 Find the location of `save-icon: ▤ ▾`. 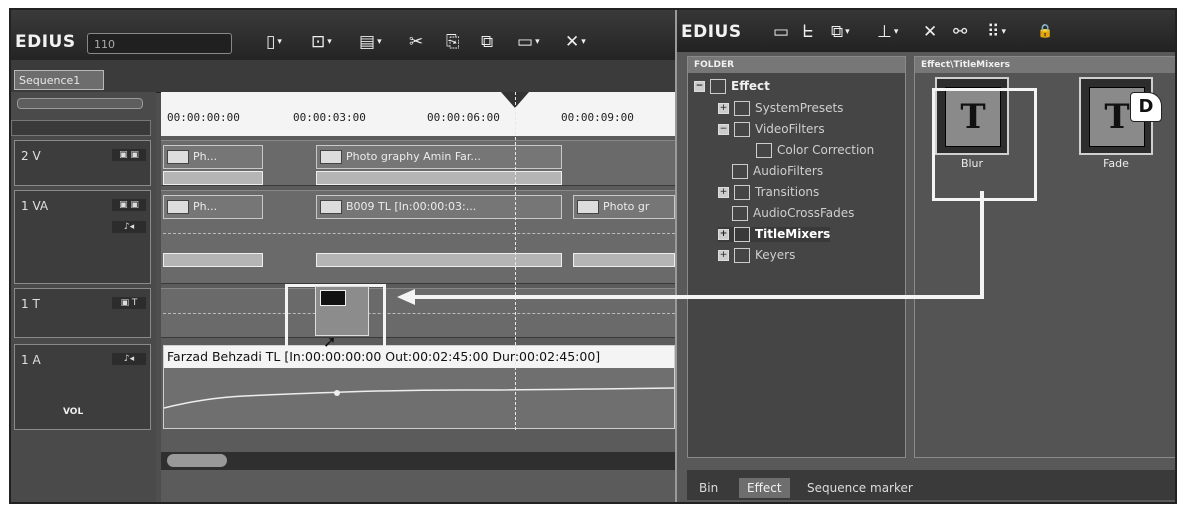

save-icon: ▤ ▾ is located at coordinates (370, 42).